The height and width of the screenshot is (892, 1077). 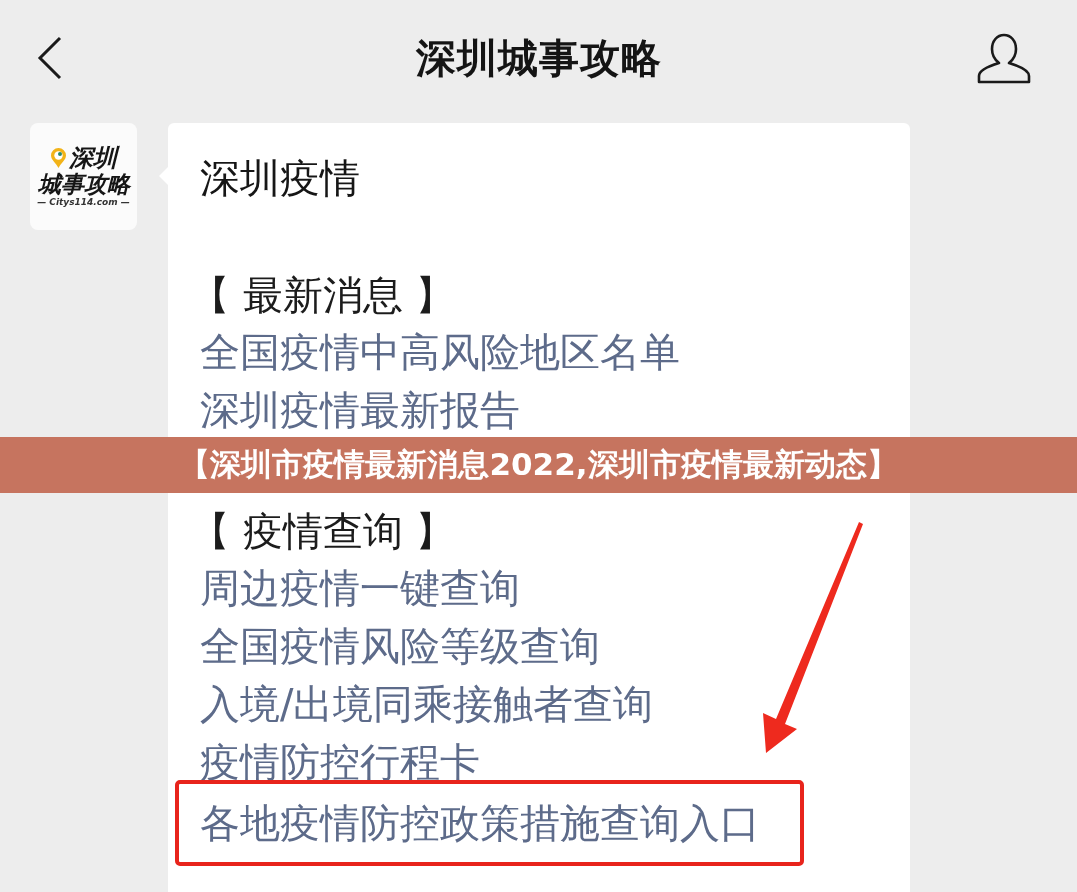 What do you see at coordinates (538, 465) in the screenshot?
I see `title-banner: 【深圳市疫情最新消息2022,深圳市疫情最新动态】` at bounding box center [538, 465].